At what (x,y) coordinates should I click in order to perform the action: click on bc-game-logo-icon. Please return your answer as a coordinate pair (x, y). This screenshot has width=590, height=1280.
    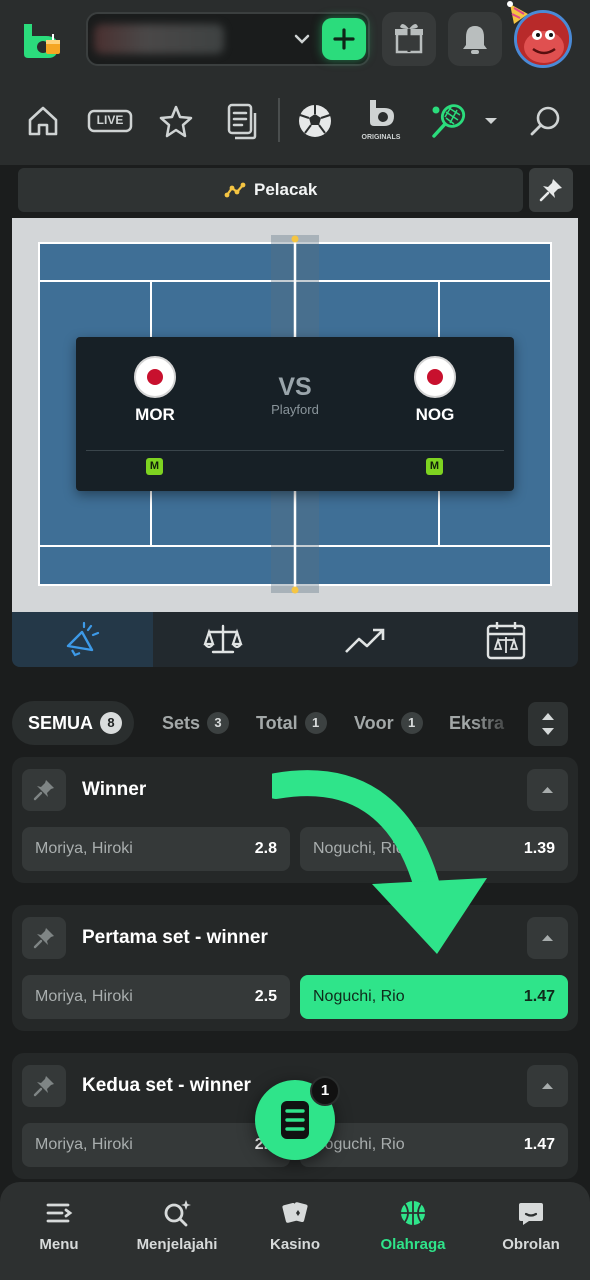
    Looking at the image, I should click on (42, 38).